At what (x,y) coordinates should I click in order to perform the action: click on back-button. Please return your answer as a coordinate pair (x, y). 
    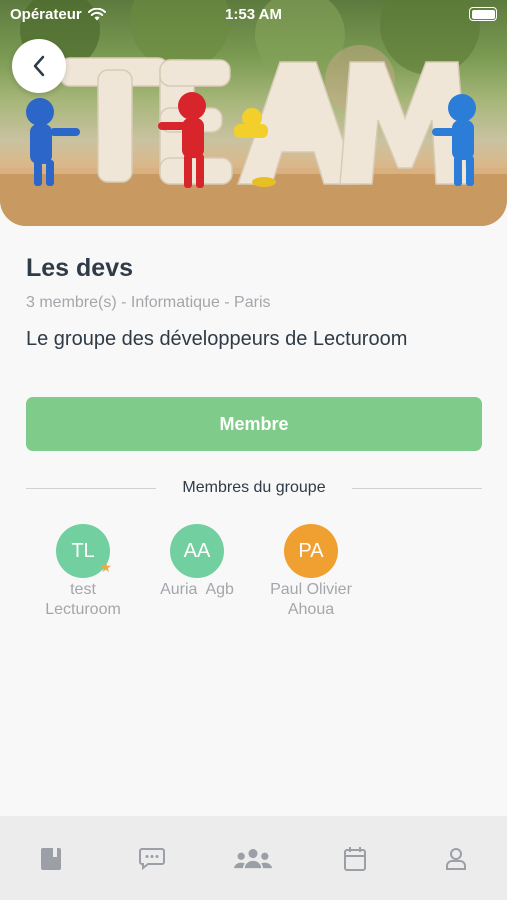
    Looking at the image, I should click on (39, 66).